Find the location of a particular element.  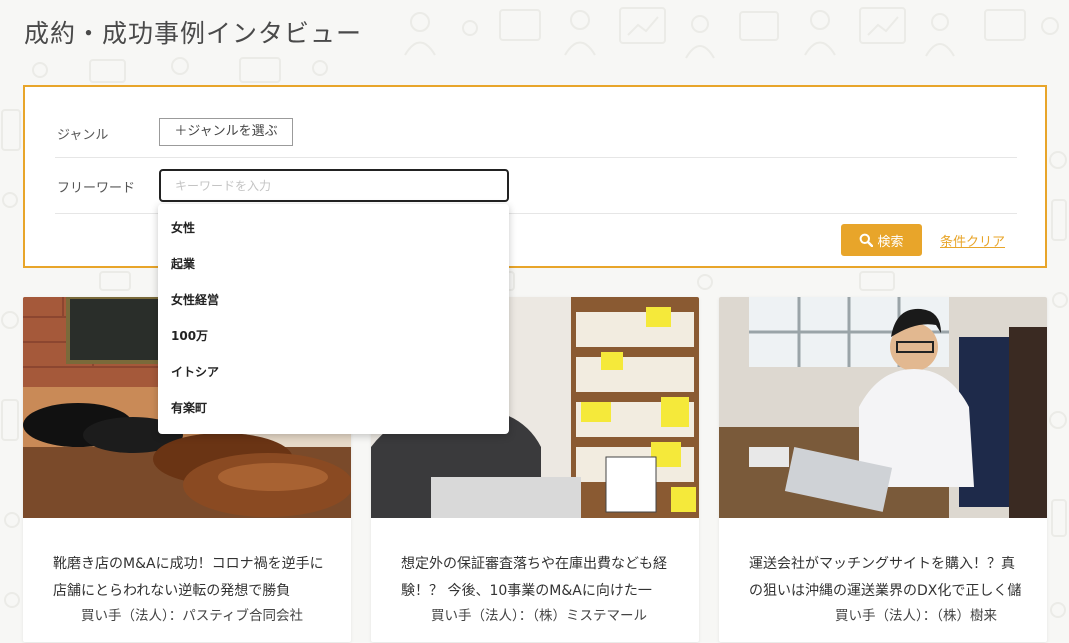

case-card-buyer: 買い手（法人）：（株）樹来 is located at coordinates (915, 614).